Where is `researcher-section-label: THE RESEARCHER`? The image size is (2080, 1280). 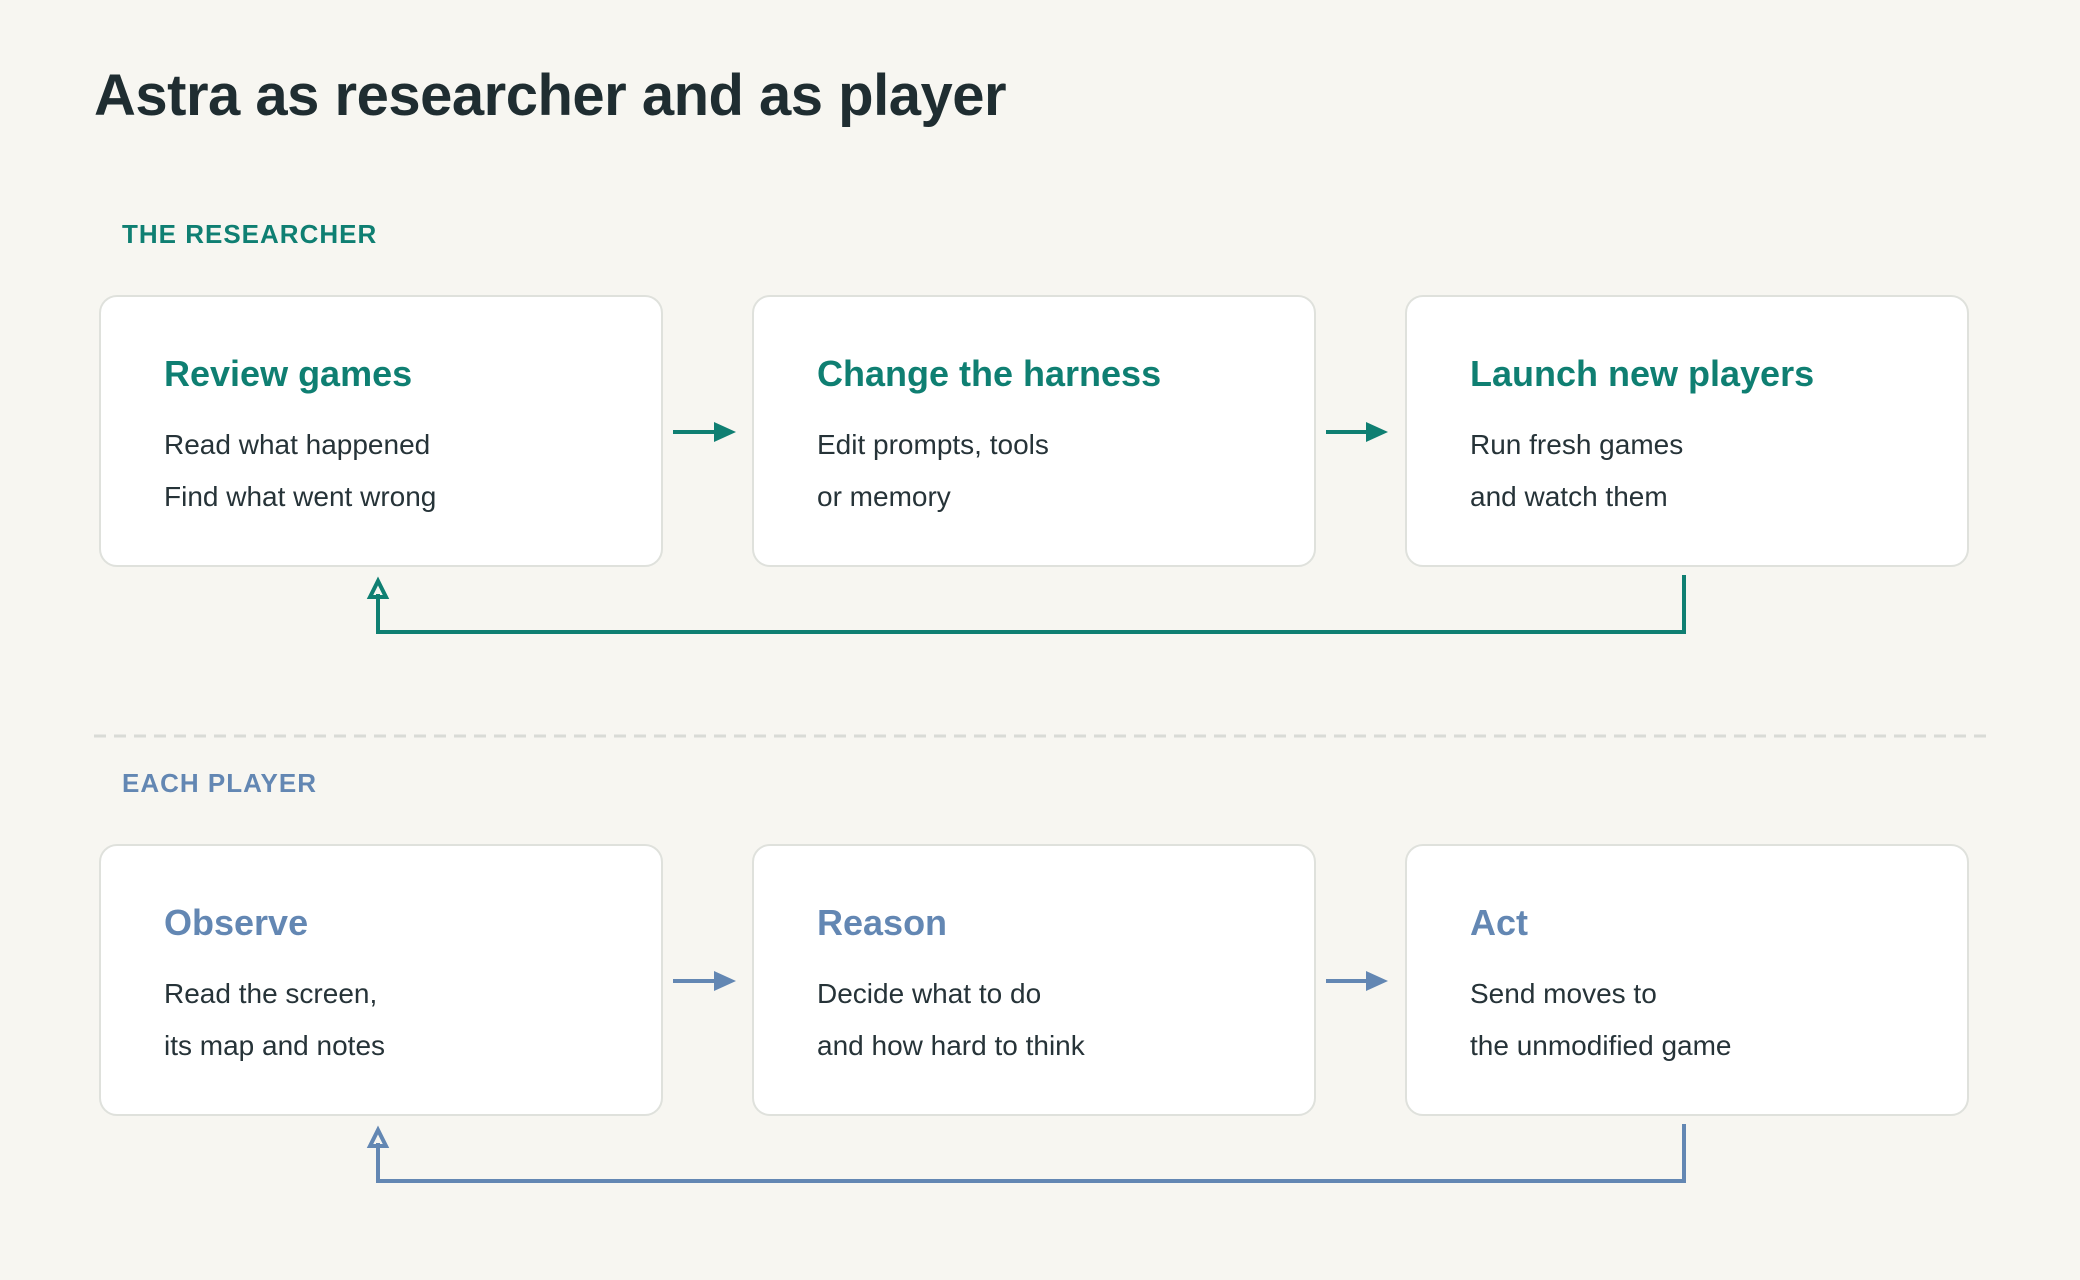 researcher-section-label: THE RESEARCHER is located at coordinates (250, 234).